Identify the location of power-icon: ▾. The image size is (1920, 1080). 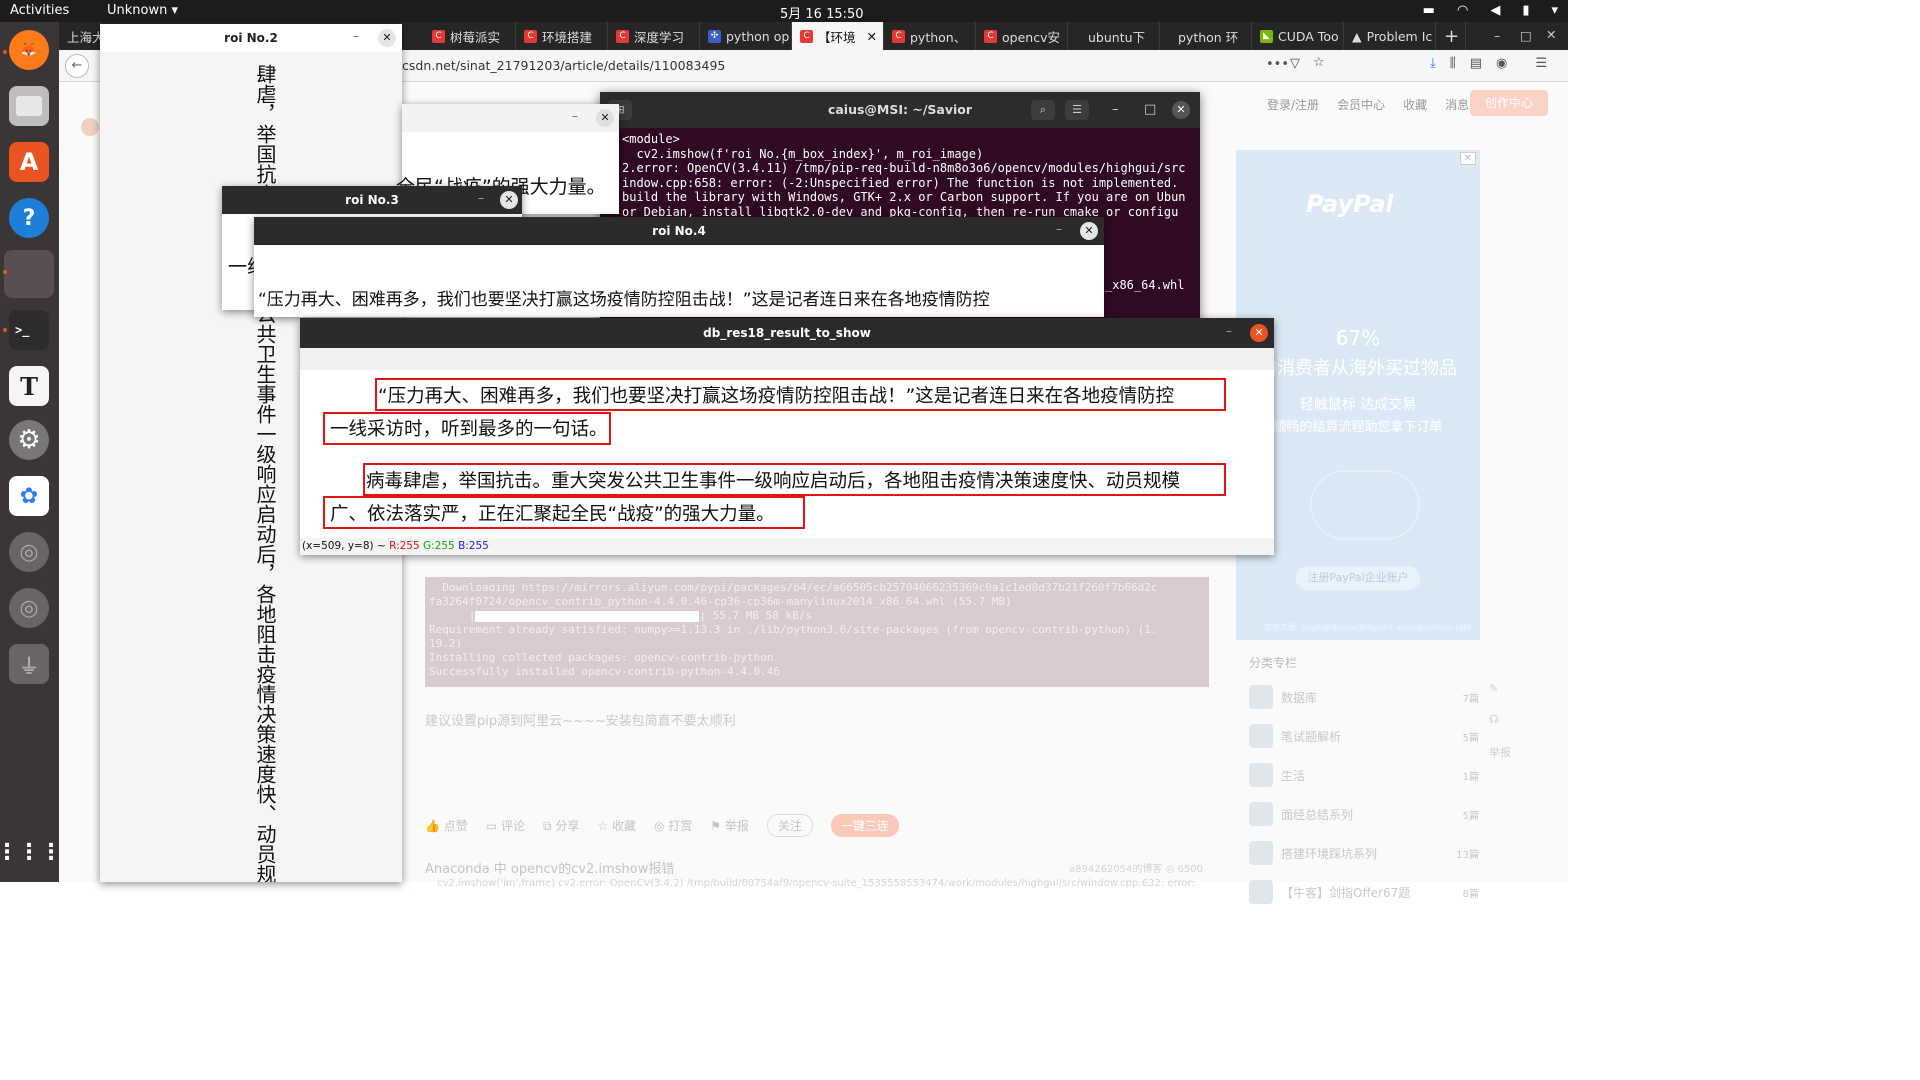
(1554, 10).